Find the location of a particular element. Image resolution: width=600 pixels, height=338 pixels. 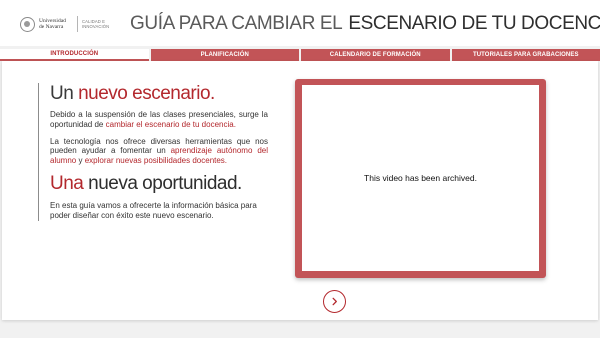

next-button is located at coordinates (334, 301).